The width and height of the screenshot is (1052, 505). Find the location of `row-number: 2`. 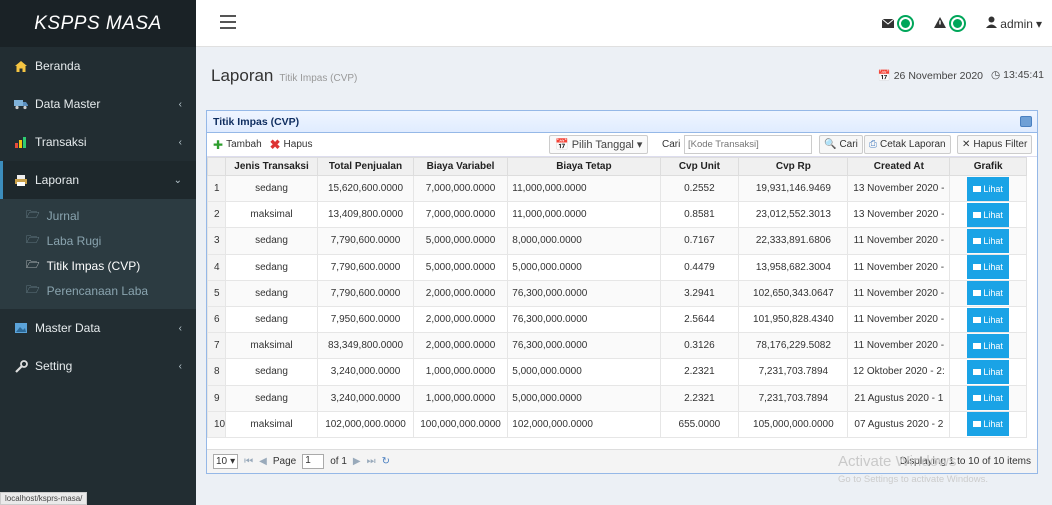

row-number: 2 is located at coordinates (216, 215).